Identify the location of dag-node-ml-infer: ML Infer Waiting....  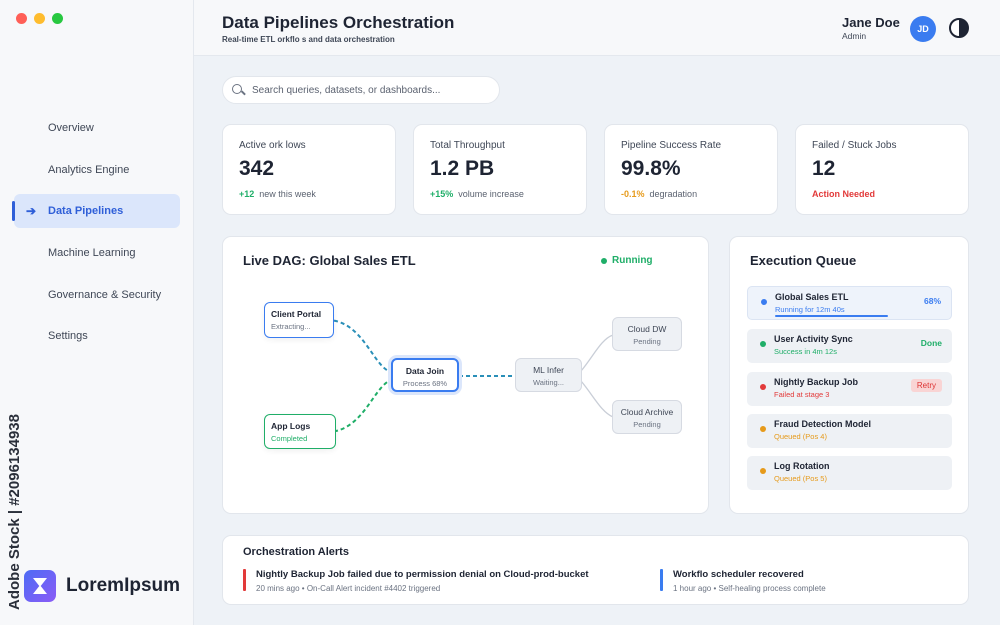
(548, 375).